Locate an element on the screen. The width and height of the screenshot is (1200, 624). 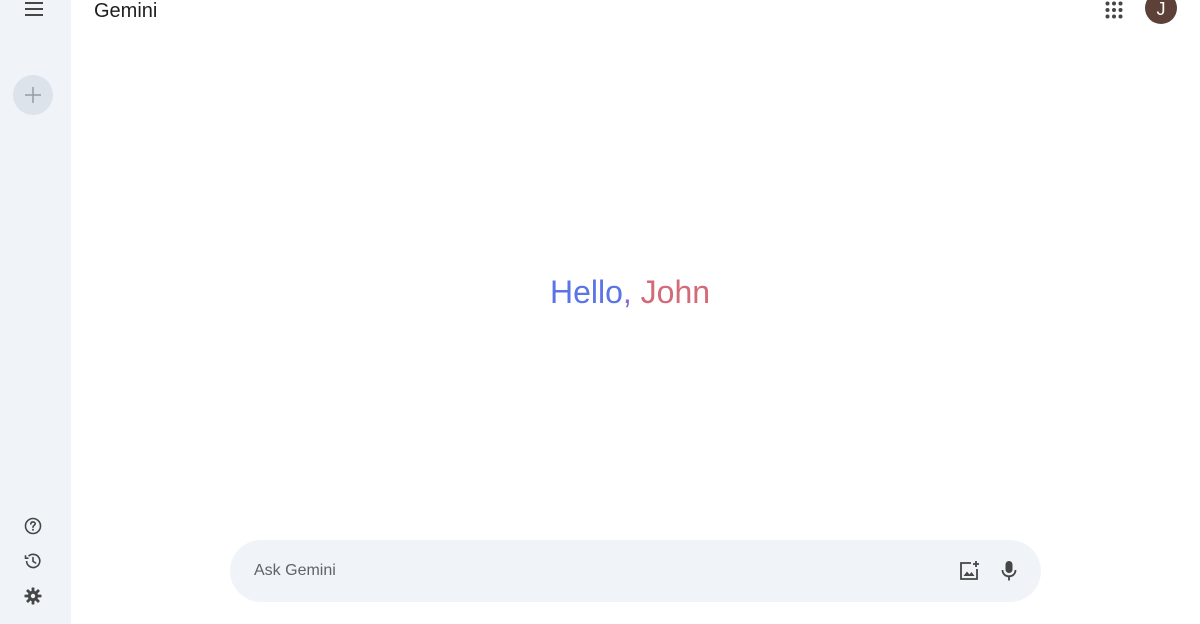
microphone-button is located at coordinates (1009, 571).